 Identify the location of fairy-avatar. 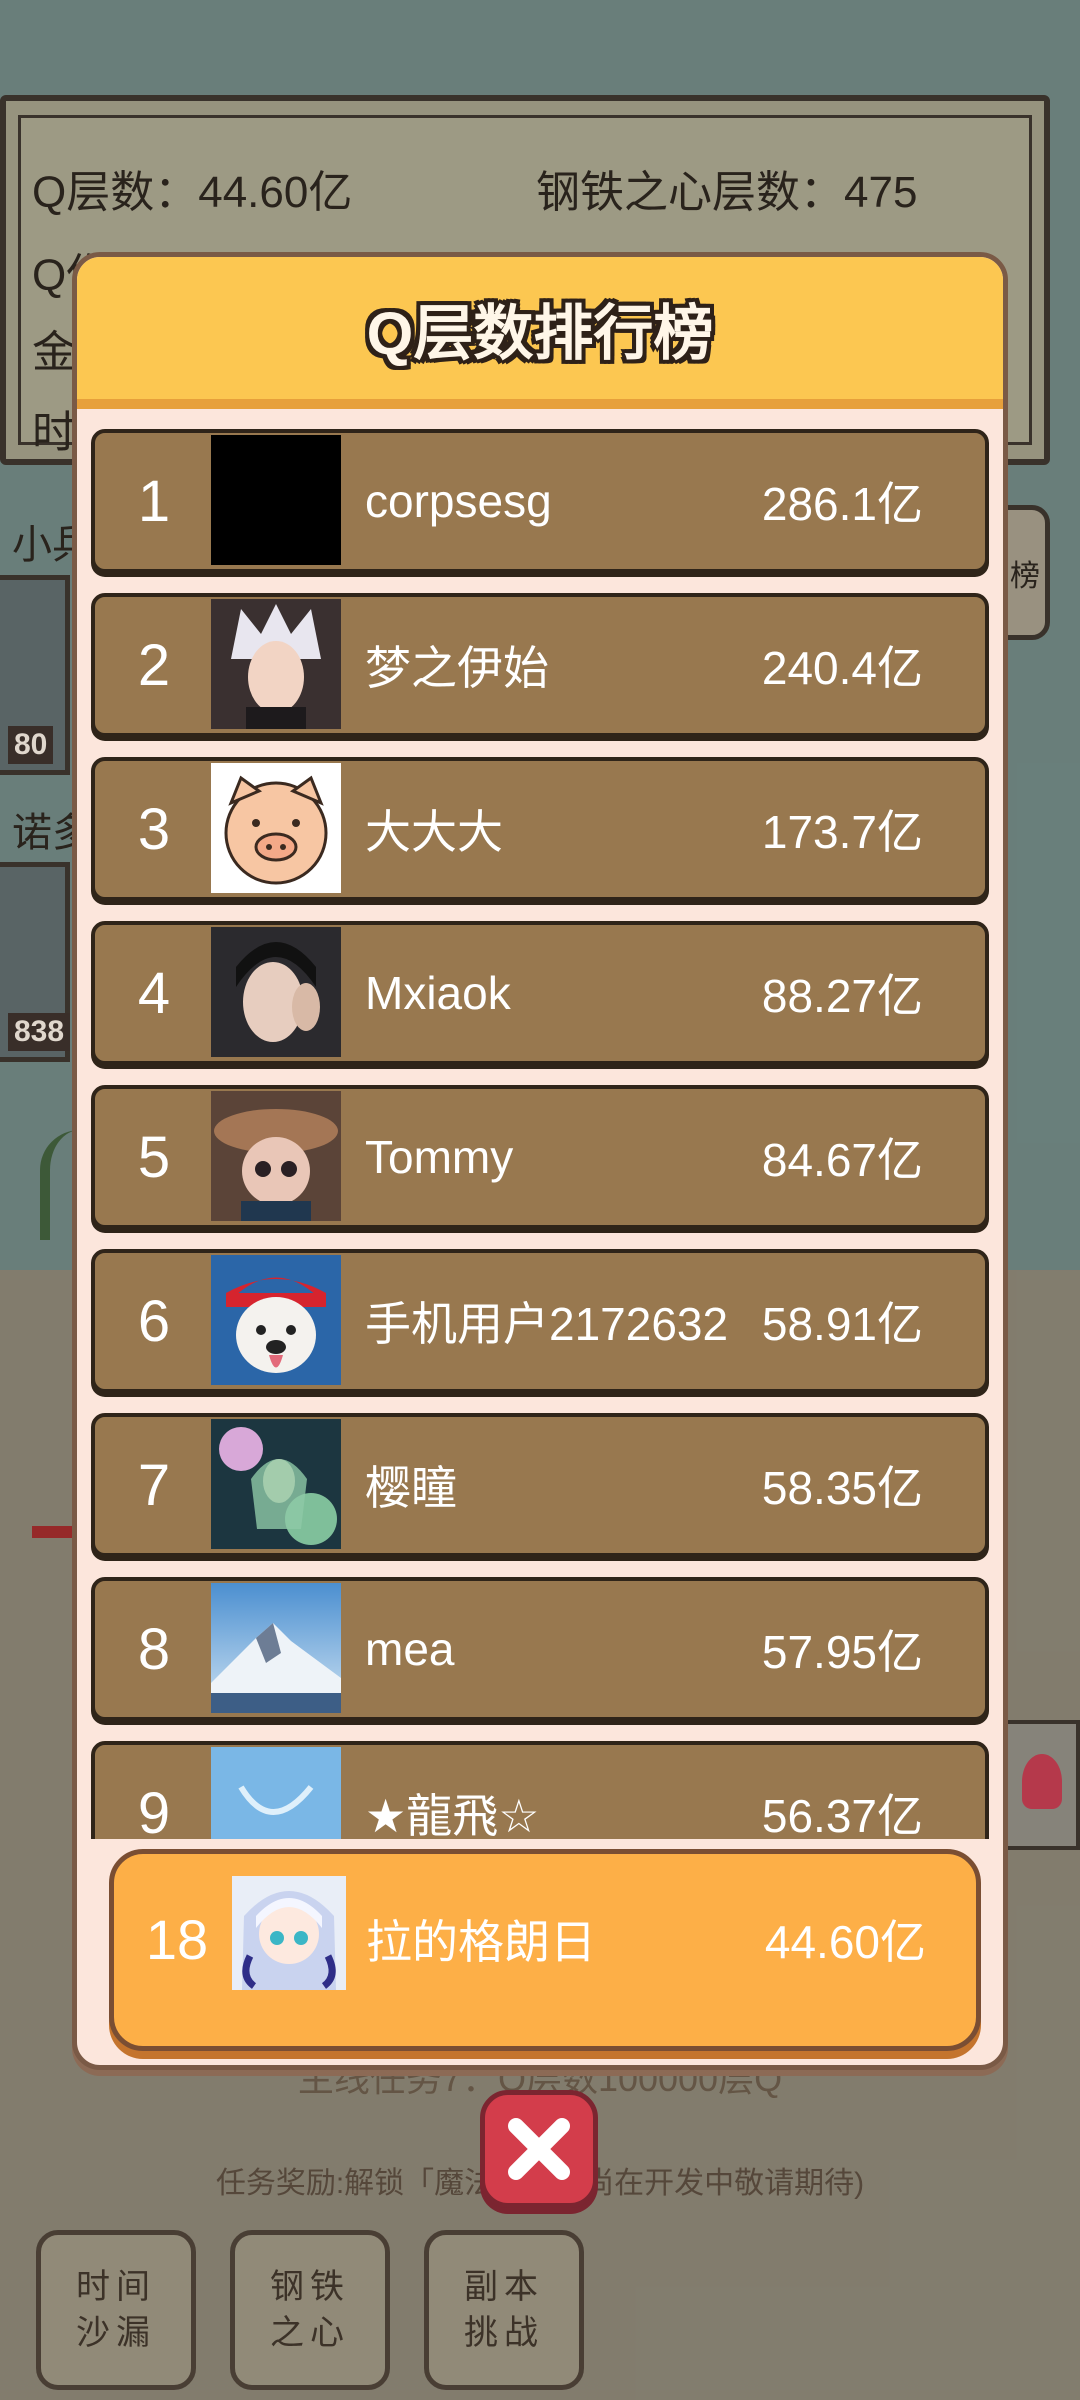
(276, 1484).